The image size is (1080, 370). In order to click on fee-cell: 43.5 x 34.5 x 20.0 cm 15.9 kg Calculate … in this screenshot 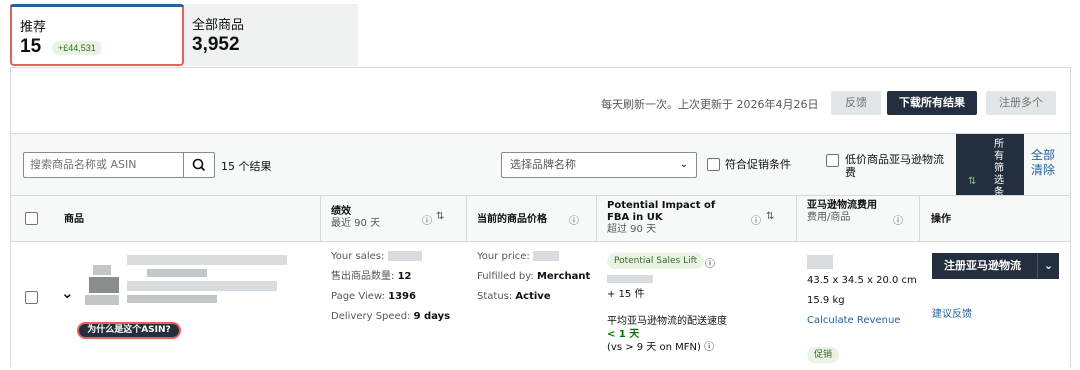, I will do `click(862, 301)`.